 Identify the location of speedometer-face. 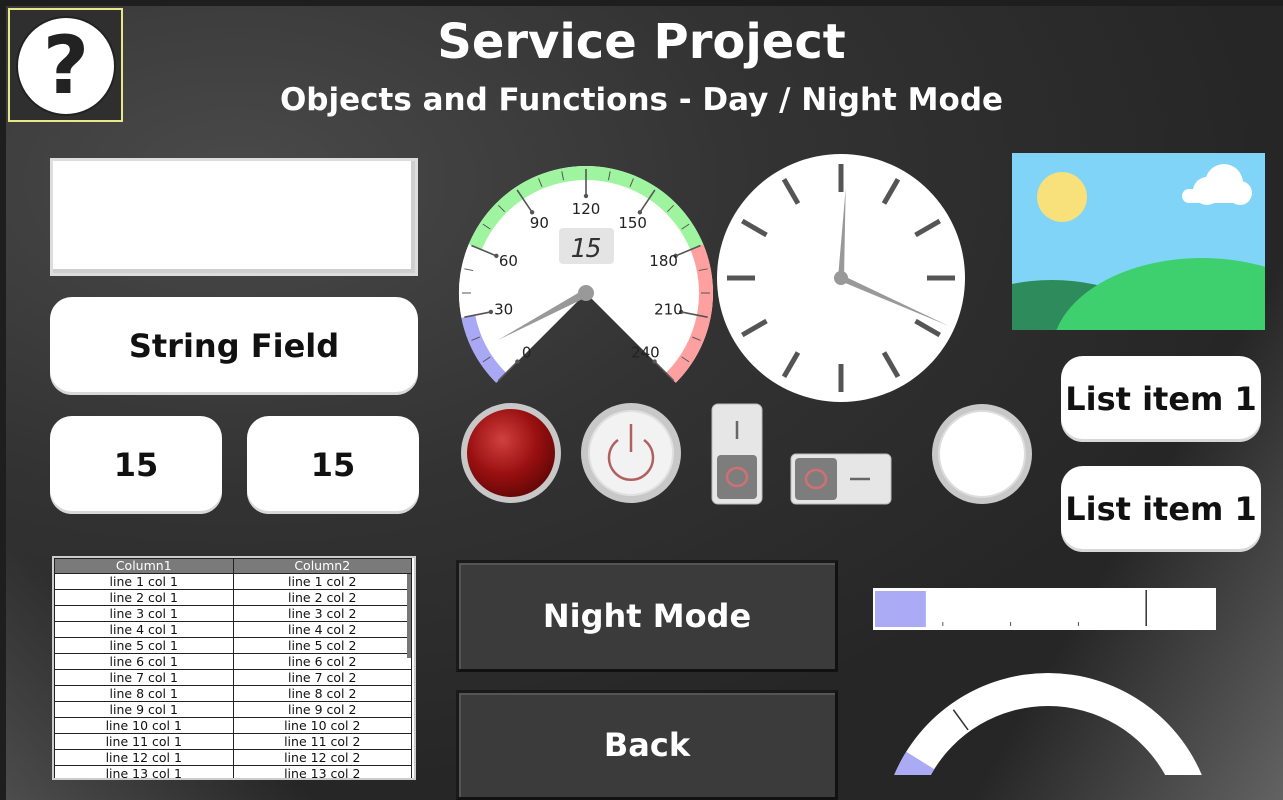
(586, 274).